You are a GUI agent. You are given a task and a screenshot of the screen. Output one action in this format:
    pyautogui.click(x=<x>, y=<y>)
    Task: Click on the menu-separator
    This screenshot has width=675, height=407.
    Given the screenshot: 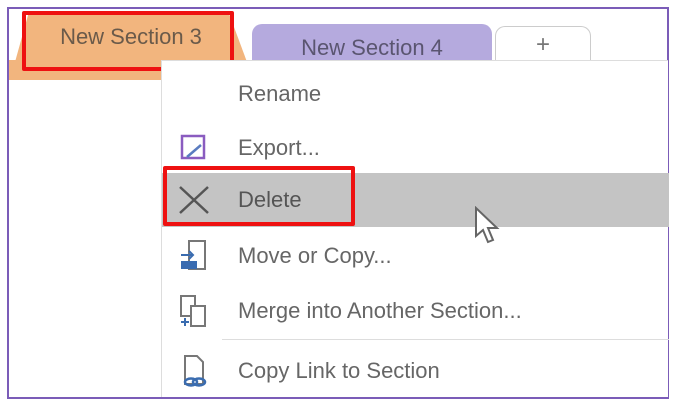 What is the action you would take?
    pyautogui.click(x=445, y=339)
    